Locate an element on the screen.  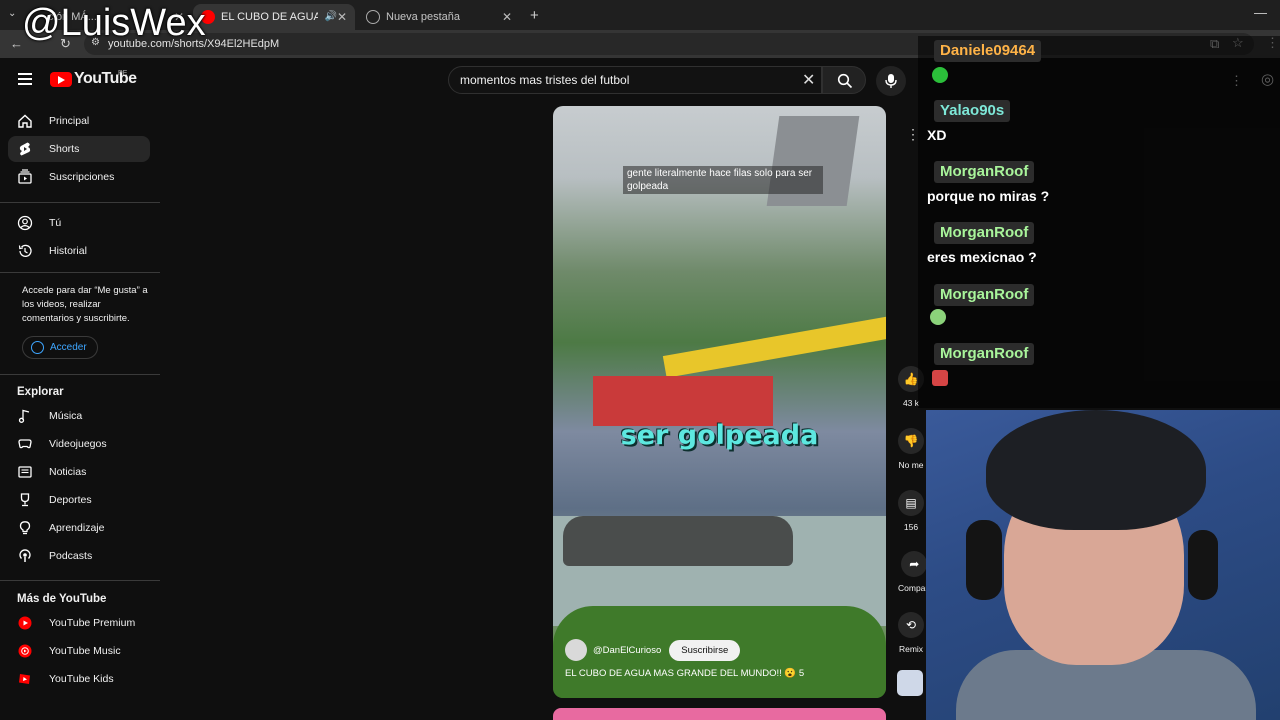
sidebar-item-shorts: Shorts is located at coordinates (79, 149).